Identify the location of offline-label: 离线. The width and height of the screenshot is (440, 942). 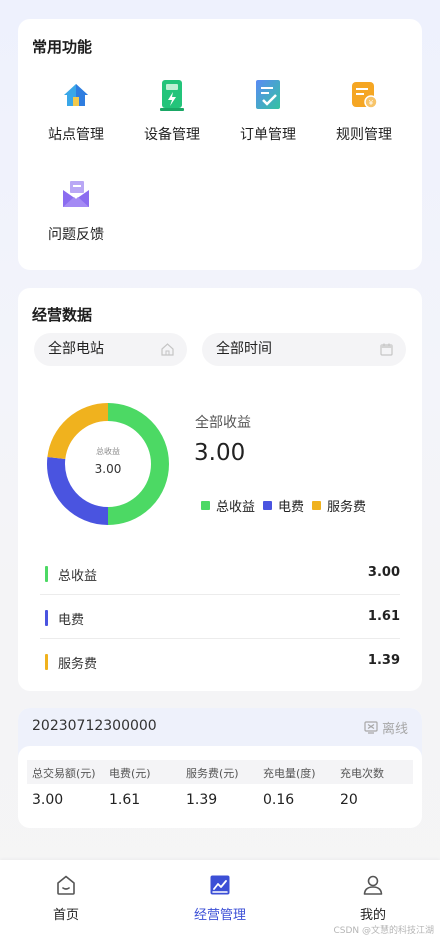
(394, 729).